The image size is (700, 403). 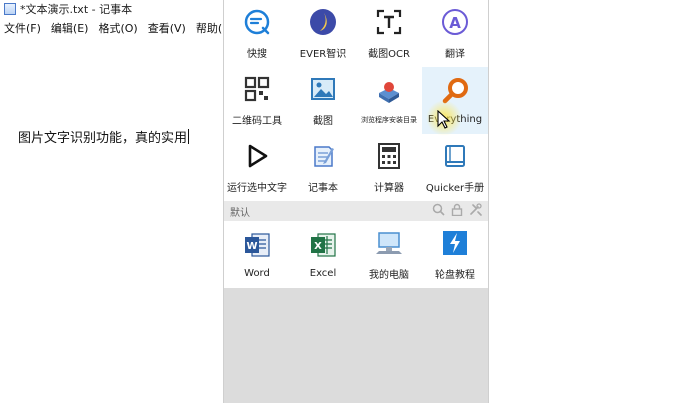 I want to click on action-excel: X Excel, so click(x=323, y=254).